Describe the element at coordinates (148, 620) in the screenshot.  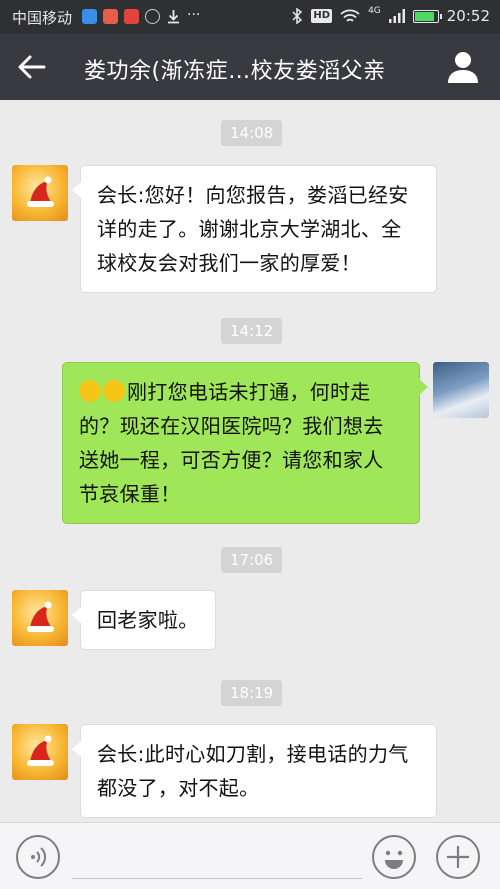
I see `message-text: 回老家啦。` at that location.